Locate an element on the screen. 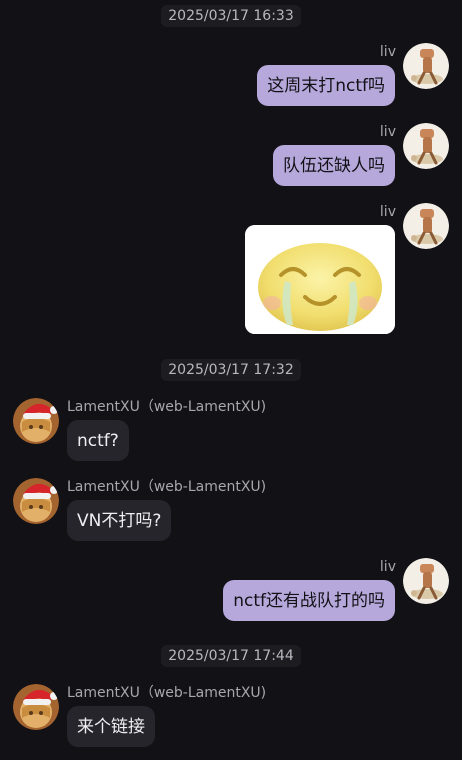  message-bubble-outgoing: 这周末打nctf吗 is located at coordinates (326, 85).